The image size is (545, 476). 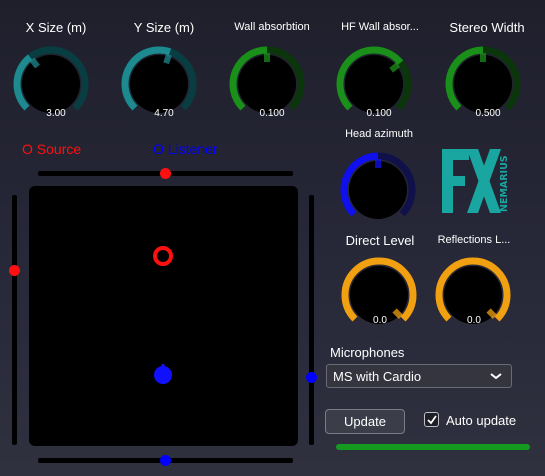 What do you see at coordinates (481, 420) in the screenshot?
I see `auto-update-label: Auto update` at bounding box center [481, 420].